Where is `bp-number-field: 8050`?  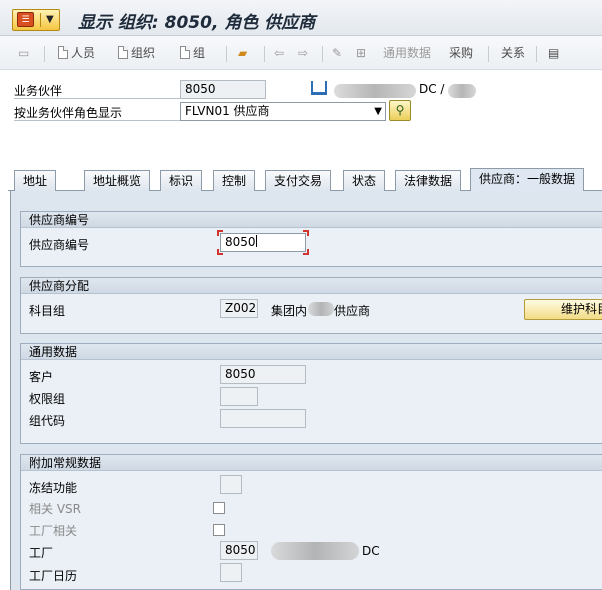
bp-number-field: 8050 is located at coordinates (223, 89).